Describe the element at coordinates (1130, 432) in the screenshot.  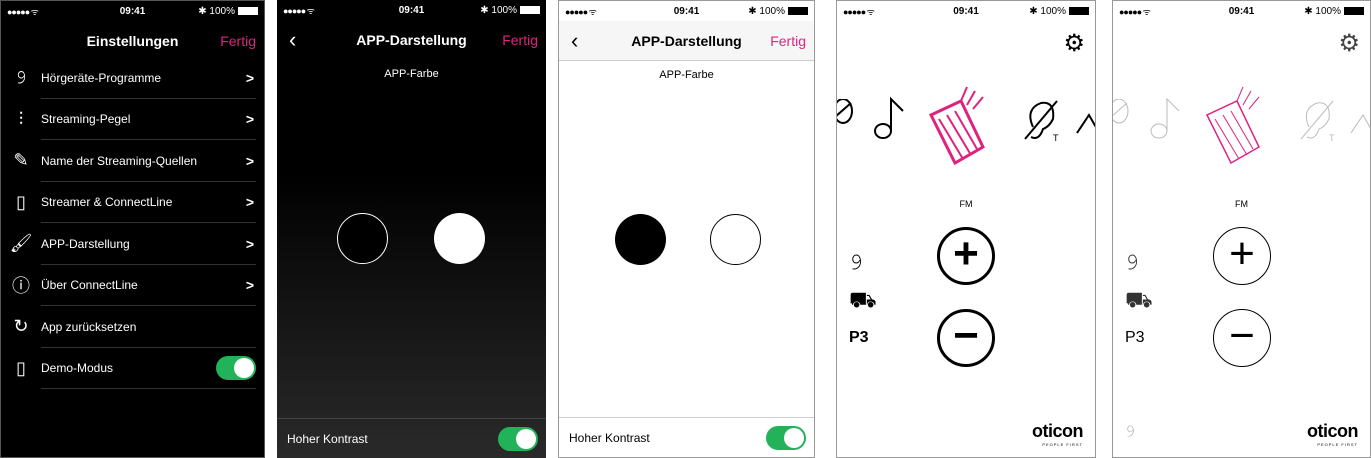
I see `ear-muted-icon: 𝟿` at that location.